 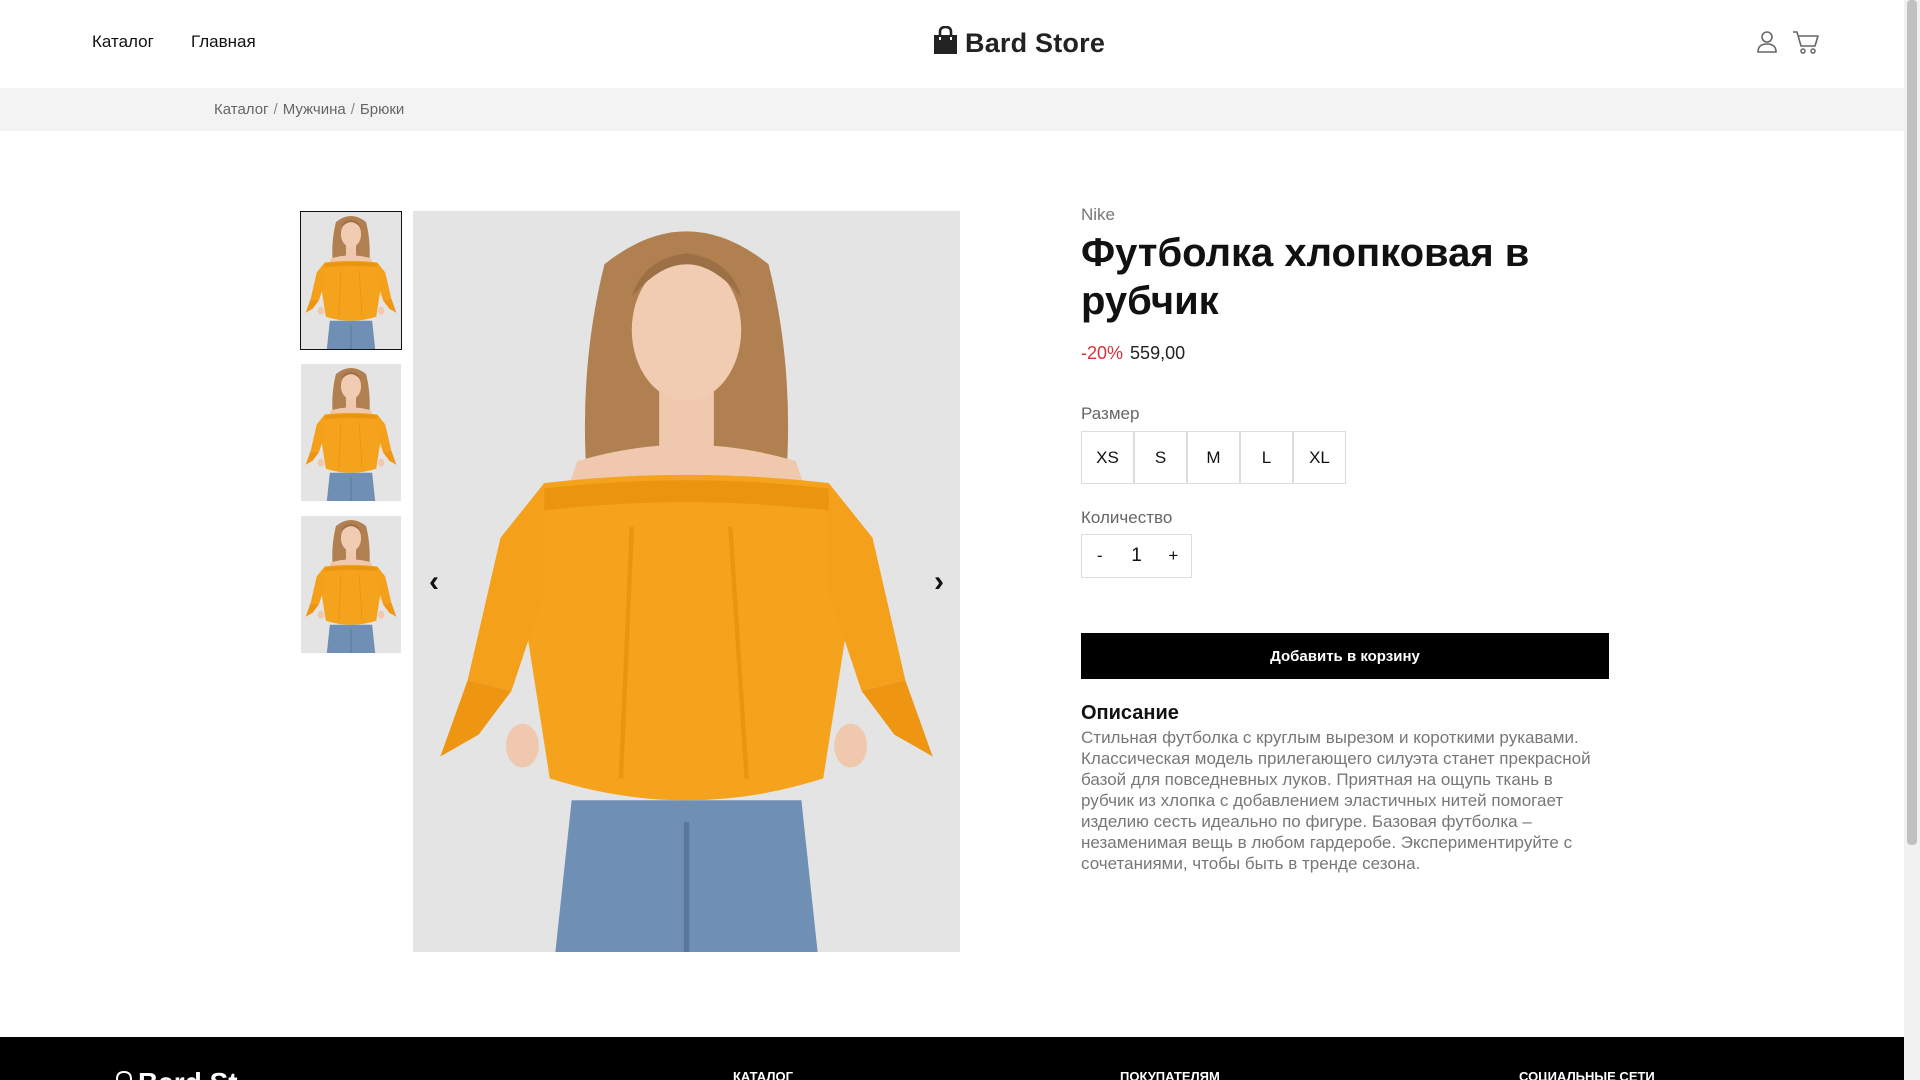 I want to click on breadcrumb-bar: Каталог / Мужчина / Брюки, so click(x=952, y=109).